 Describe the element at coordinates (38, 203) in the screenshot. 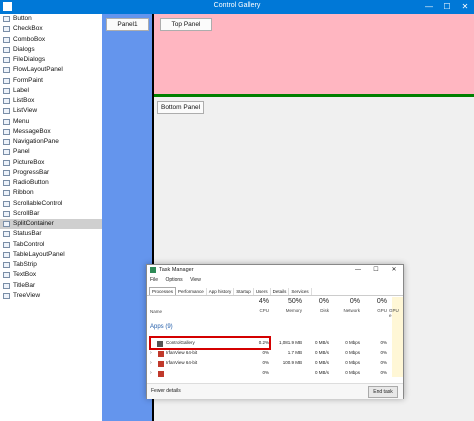

I see `sidebar-item-label: ScrollableControl` at that location.